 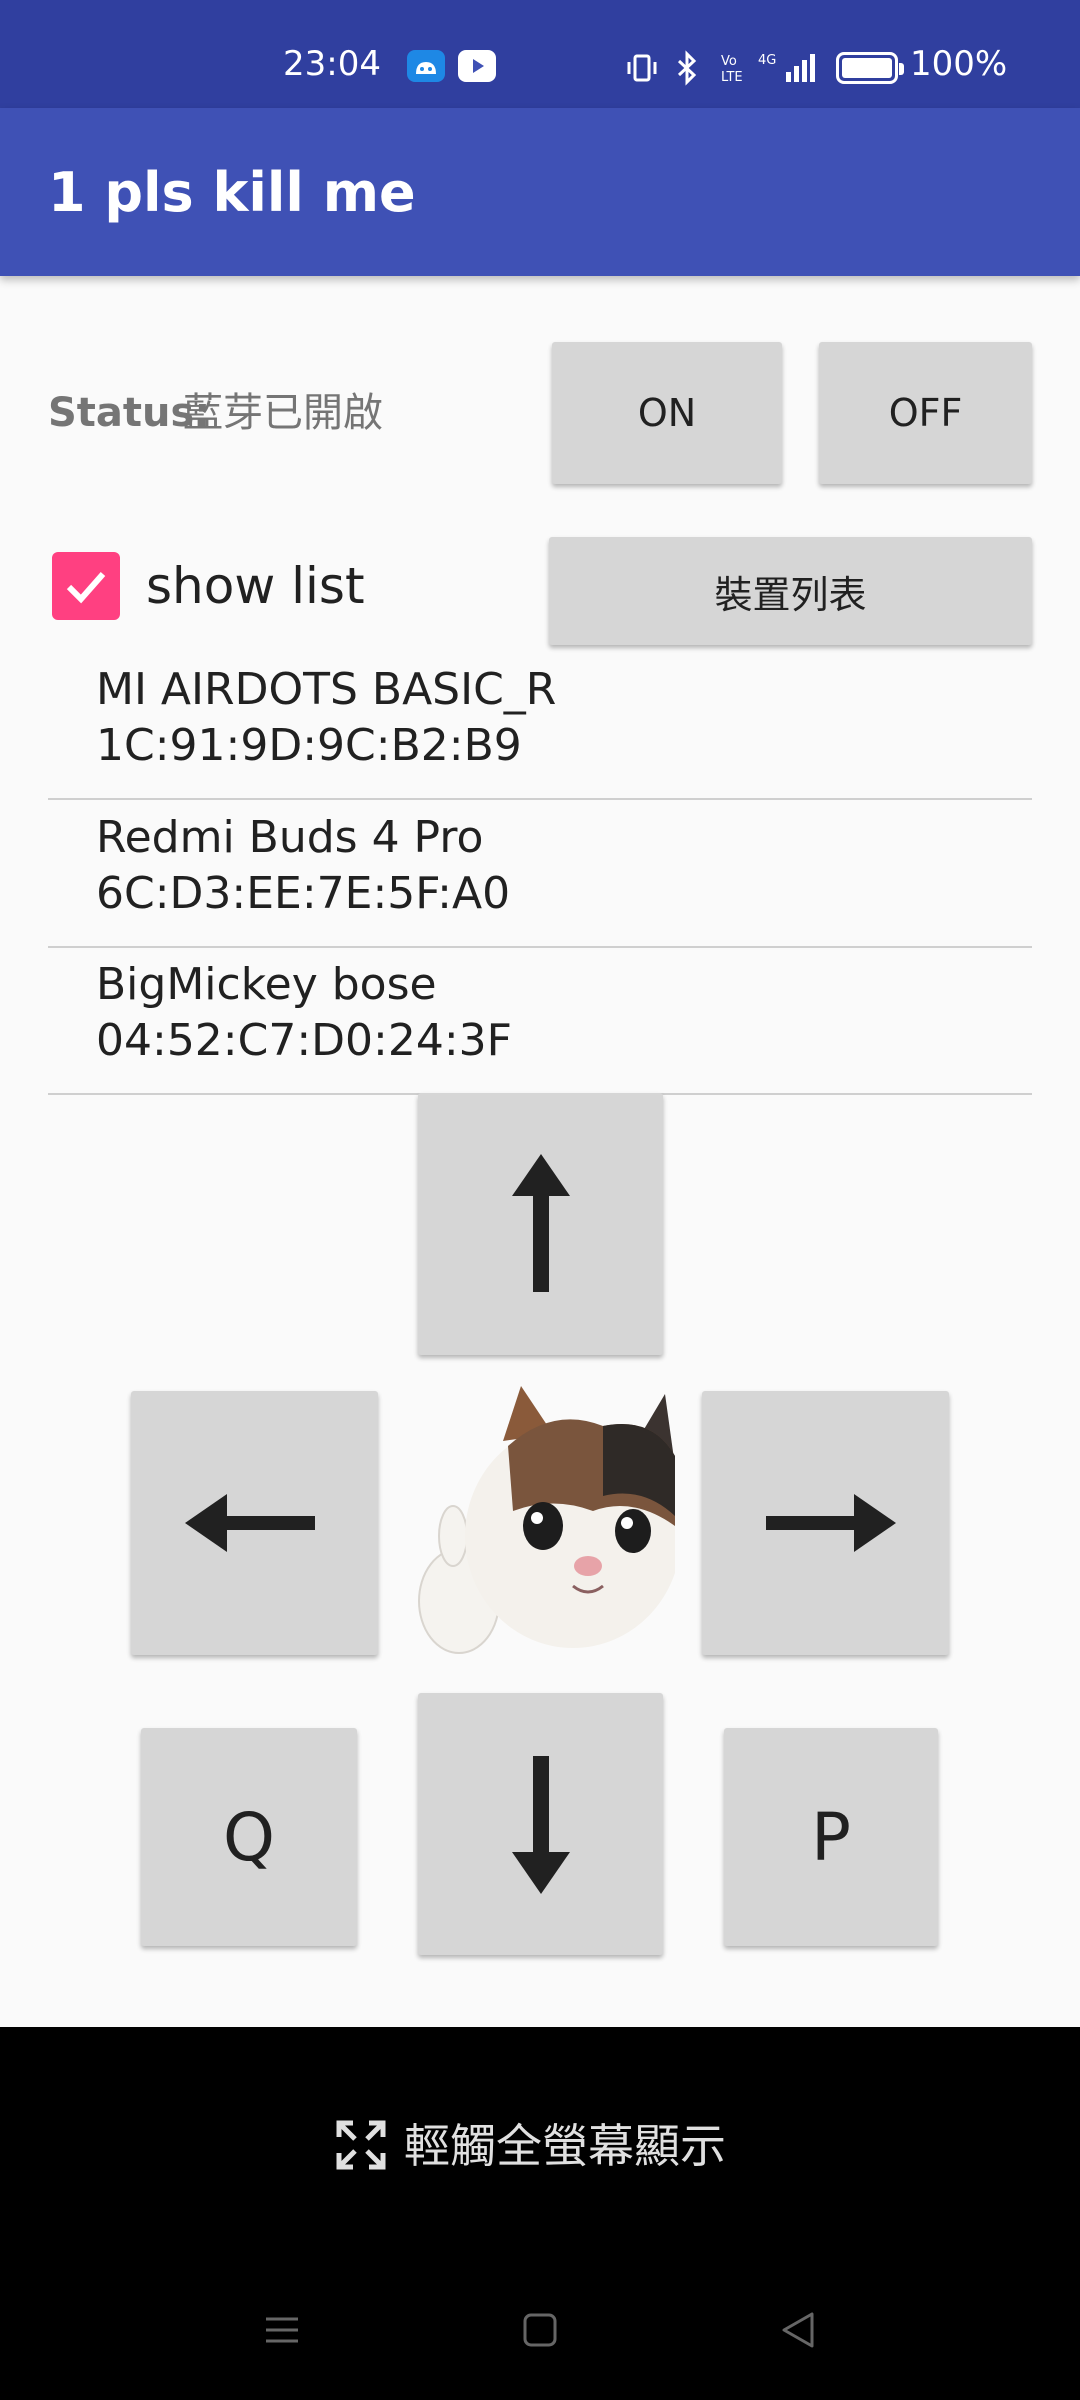 What do you see at coordinates (925, 413) in the screenshot?
I see `off-button: OFF` at bounding box center [925, 413].